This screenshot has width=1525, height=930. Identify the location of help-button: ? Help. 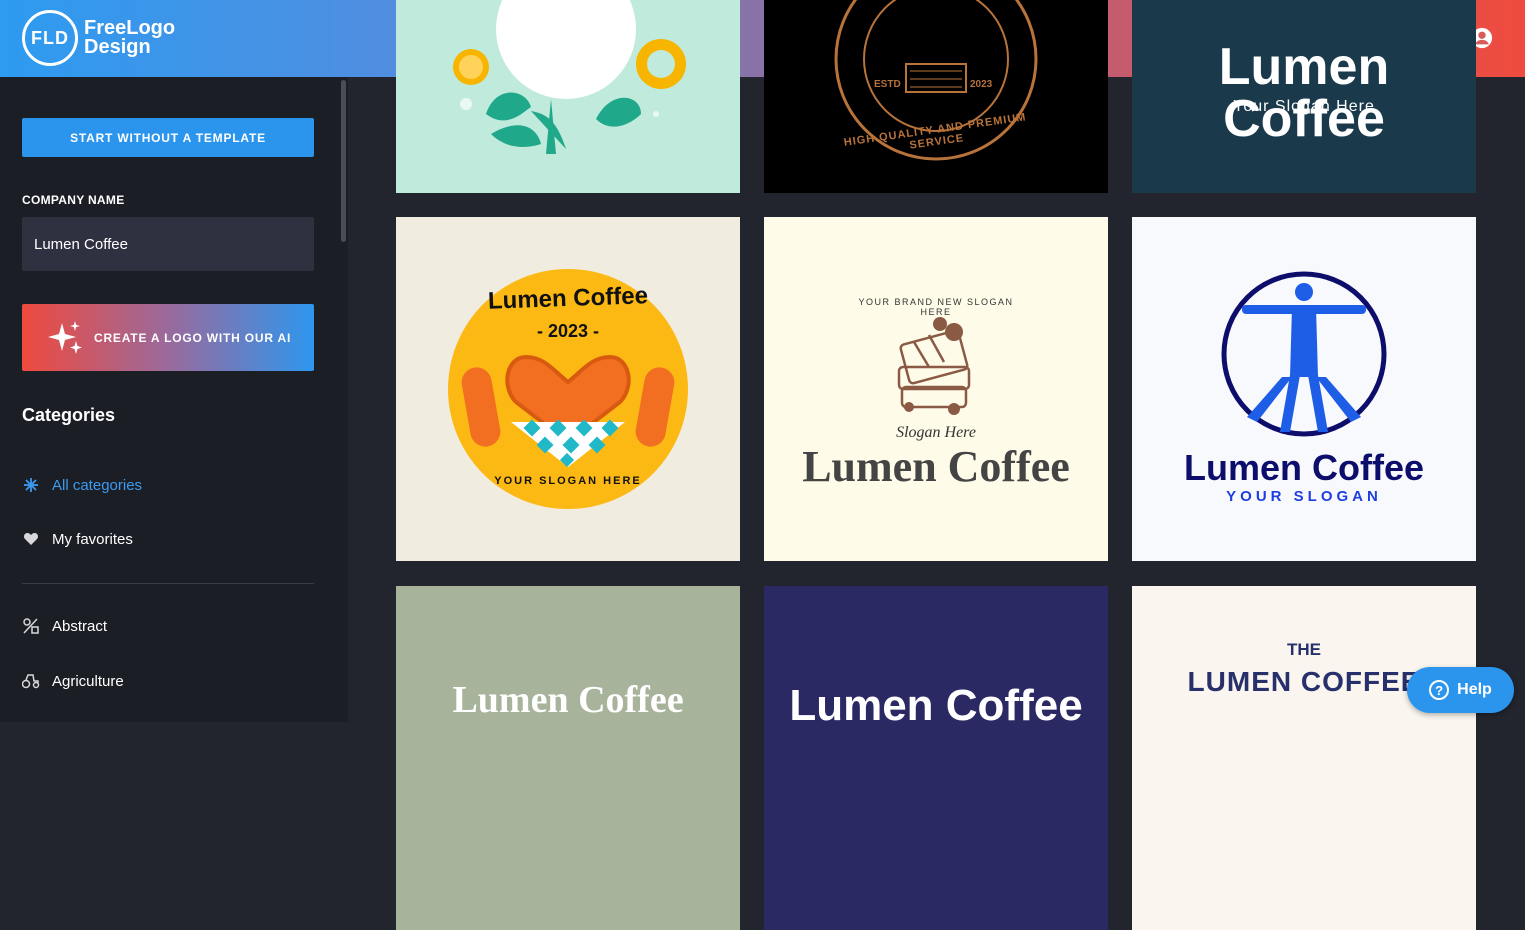
(1460, 690).